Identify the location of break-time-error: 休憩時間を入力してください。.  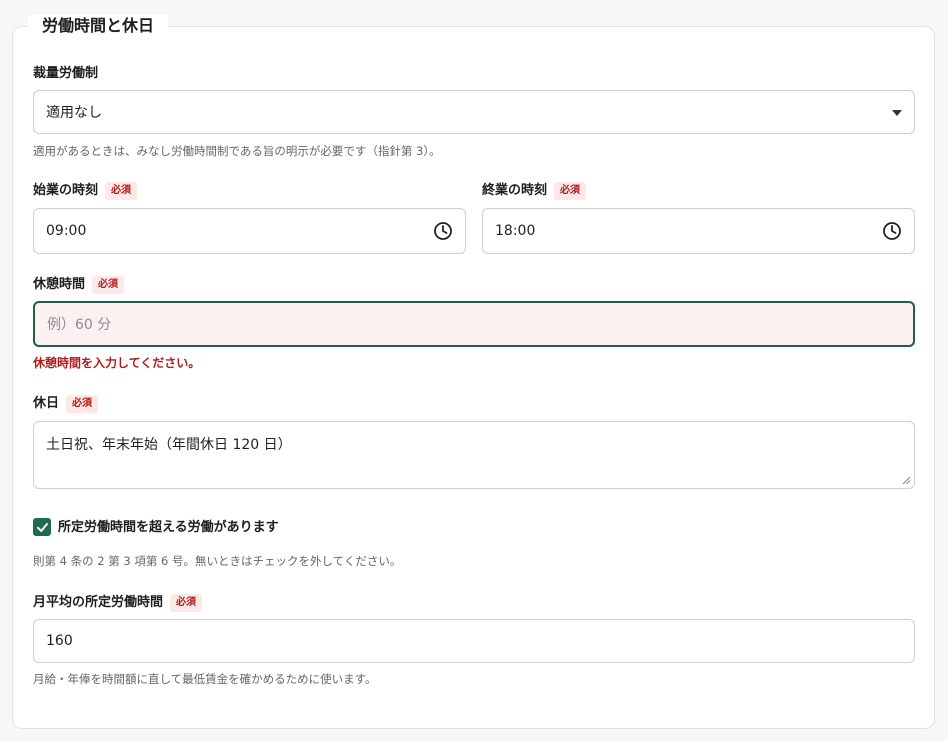
(117, 363).